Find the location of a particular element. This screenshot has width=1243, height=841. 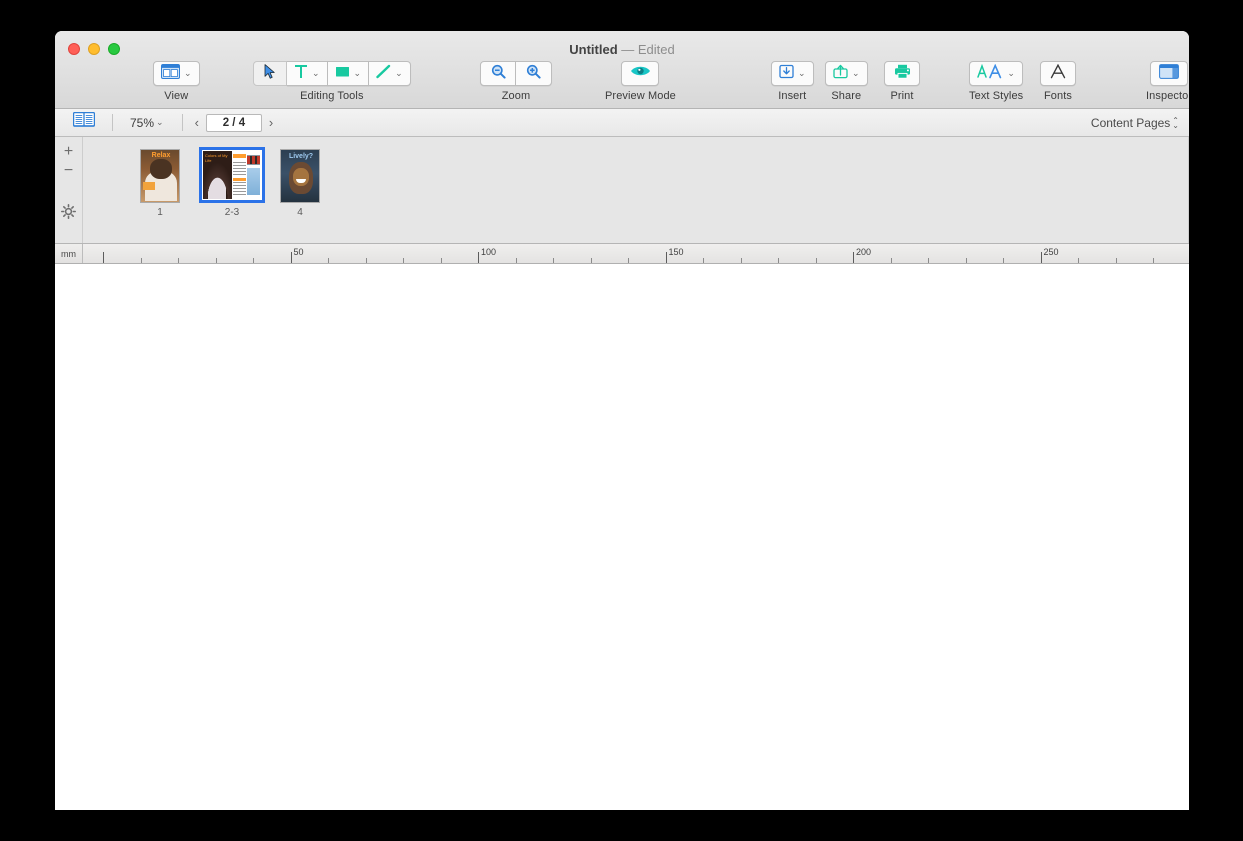

thumbnail-image: Colors of My Life is located at coordinates (232, 175).